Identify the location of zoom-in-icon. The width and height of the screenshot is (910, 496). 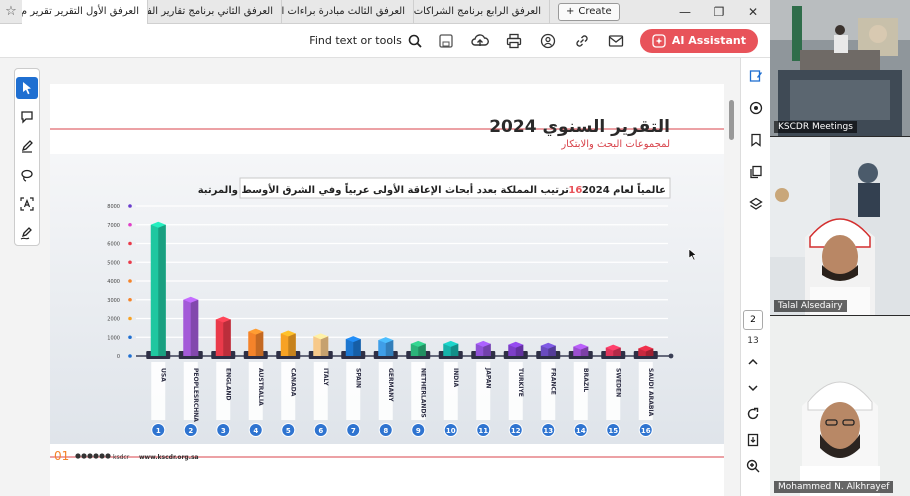
(753, 466).